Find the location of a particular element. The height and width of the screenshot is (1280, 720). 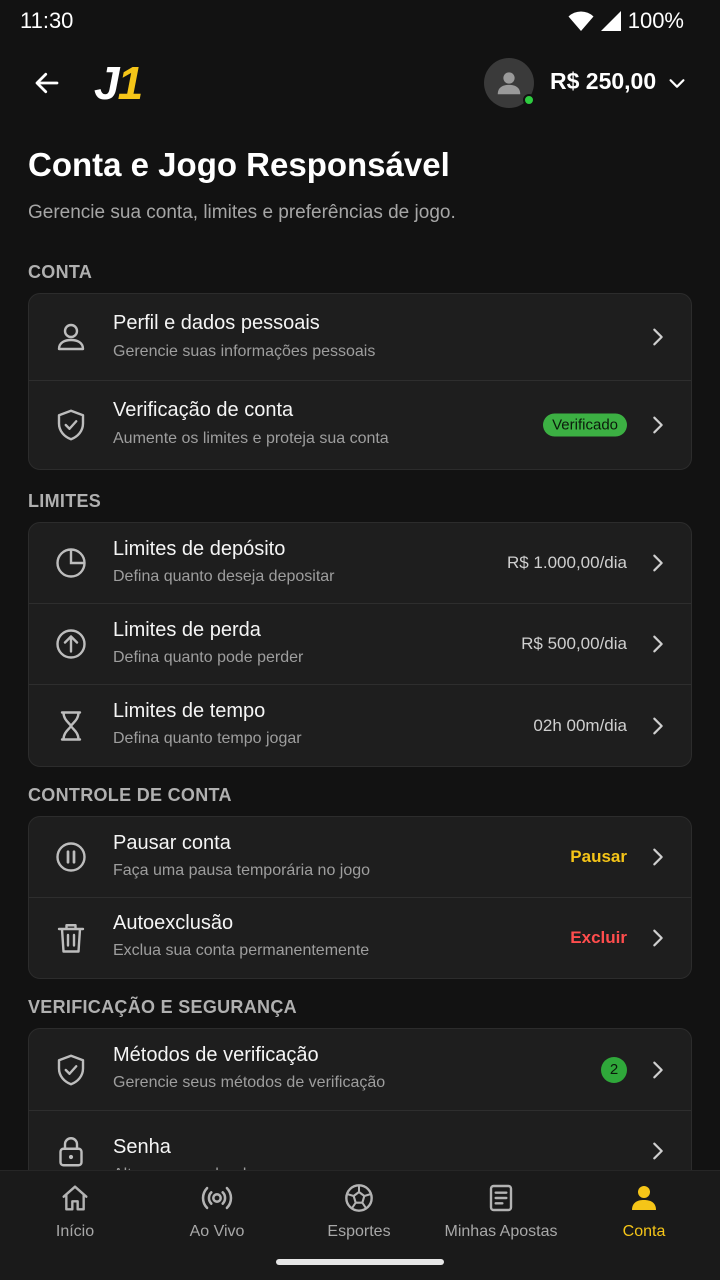

nav-label: Início is located at coordinates (75, 1231).